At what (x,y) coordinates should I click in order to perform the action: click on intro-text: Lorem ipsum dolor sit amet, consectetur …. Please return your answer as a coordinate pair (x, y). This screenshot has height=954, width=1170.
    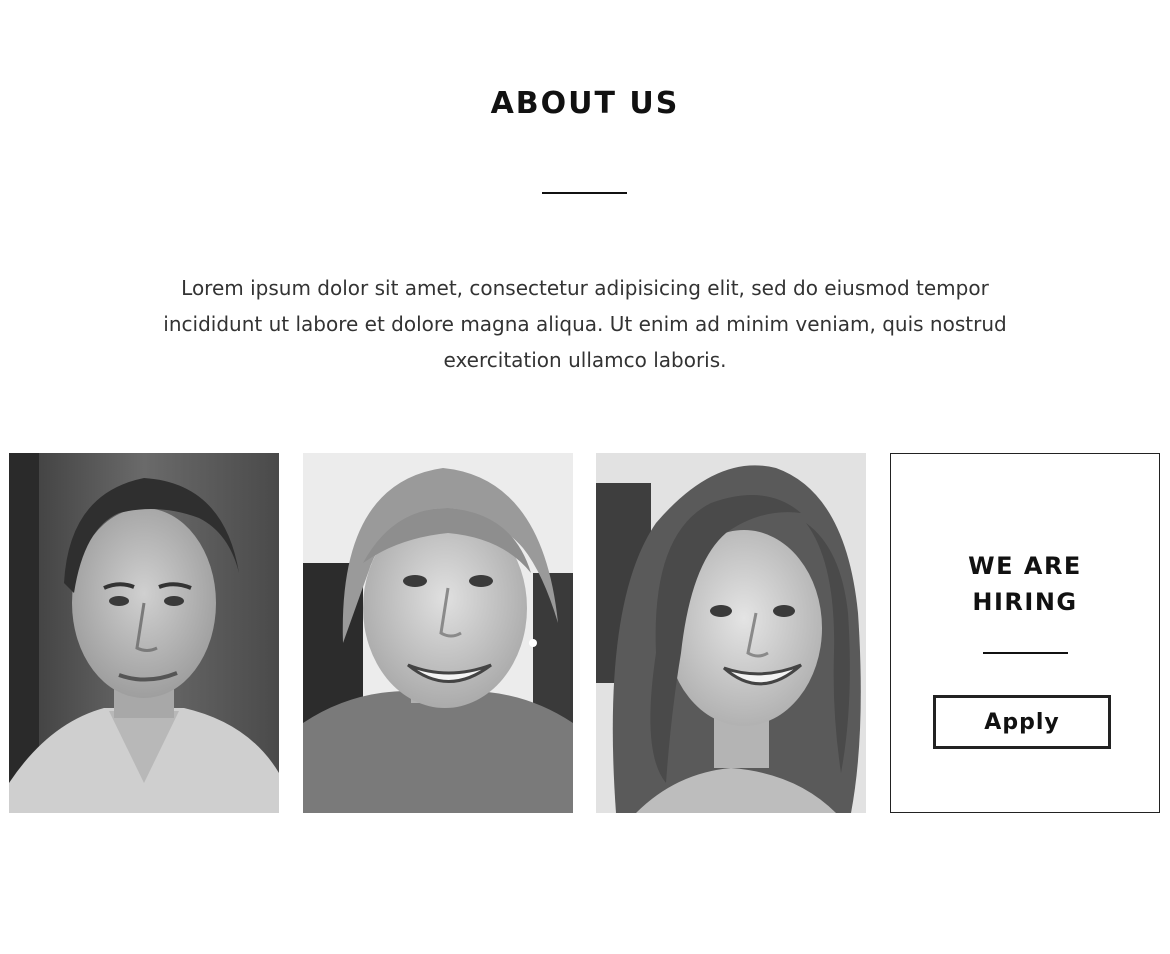
    Looking at the image, I should click on (585, 324).